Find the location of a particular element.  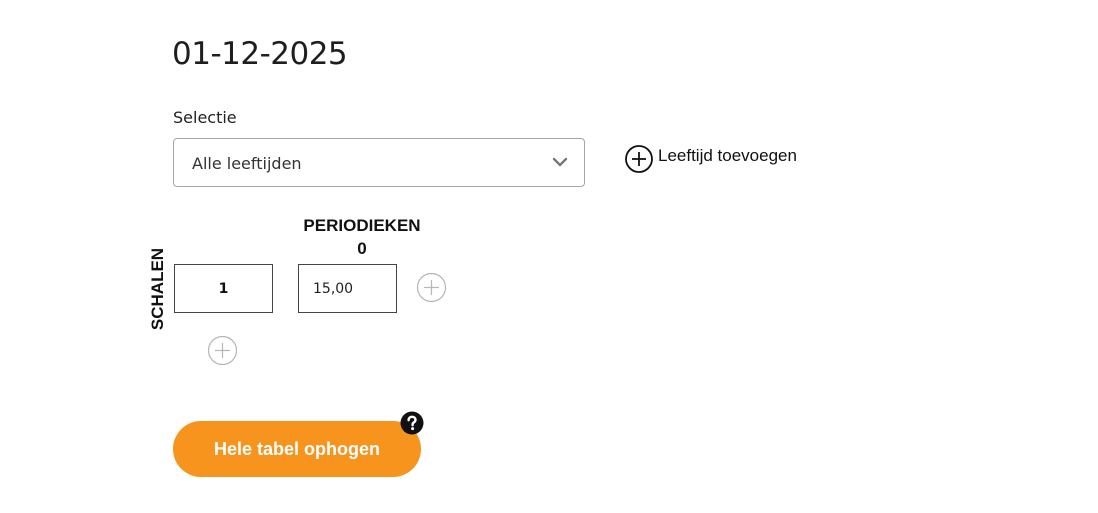

row-header-label: SCHALEN is located at coordinates (157, 289).